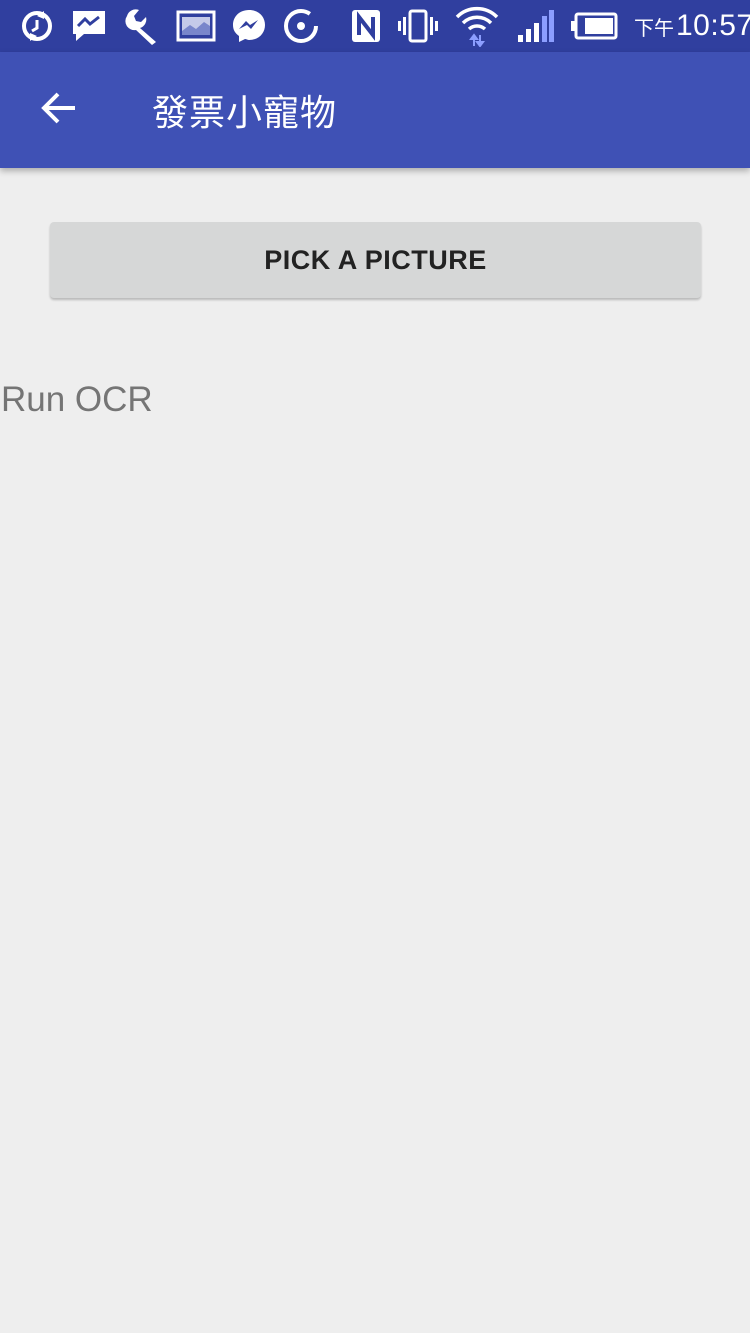 Image resolution: width=750 pixels, height=1333 pixels. I want to click on messenger-icon, so click(249, 26).